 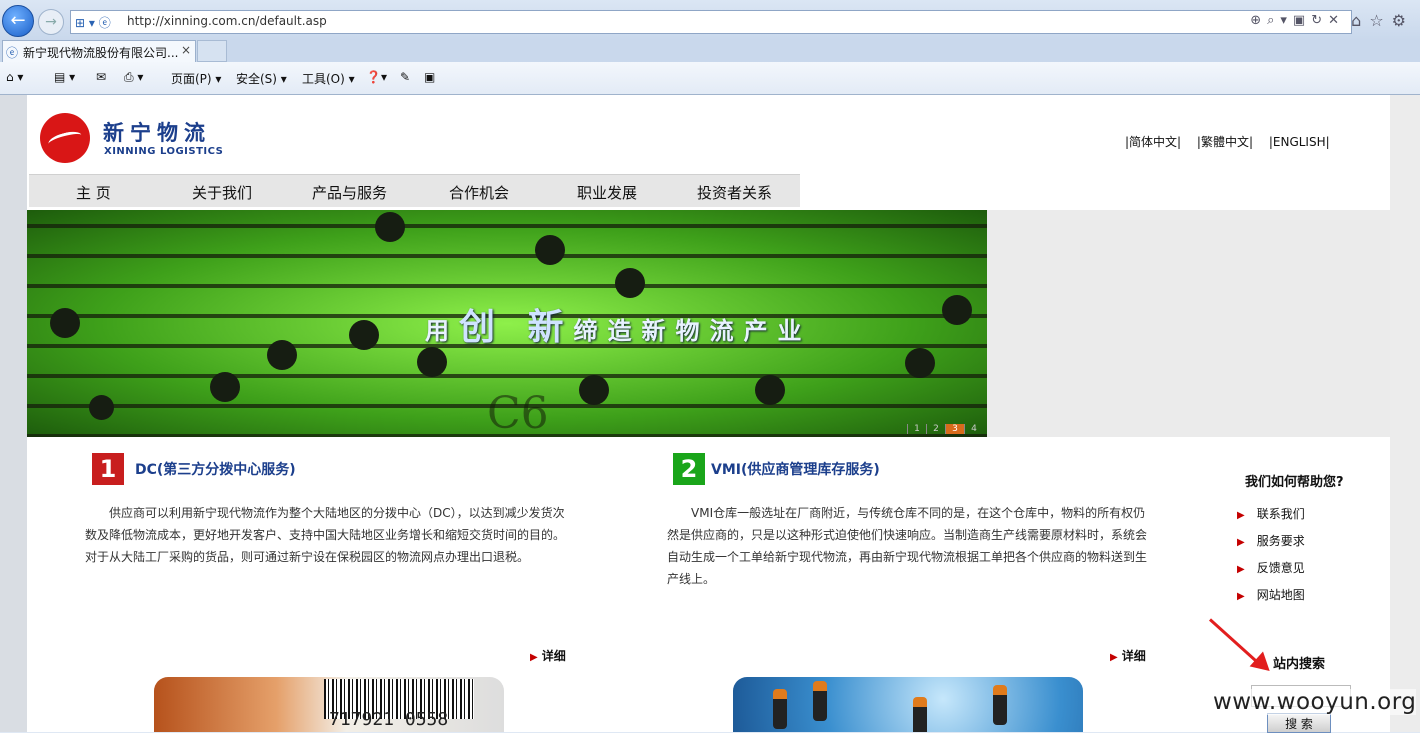 I want to click on help-link-service: ▶ 服务要求, so click(x=1271, y=540).